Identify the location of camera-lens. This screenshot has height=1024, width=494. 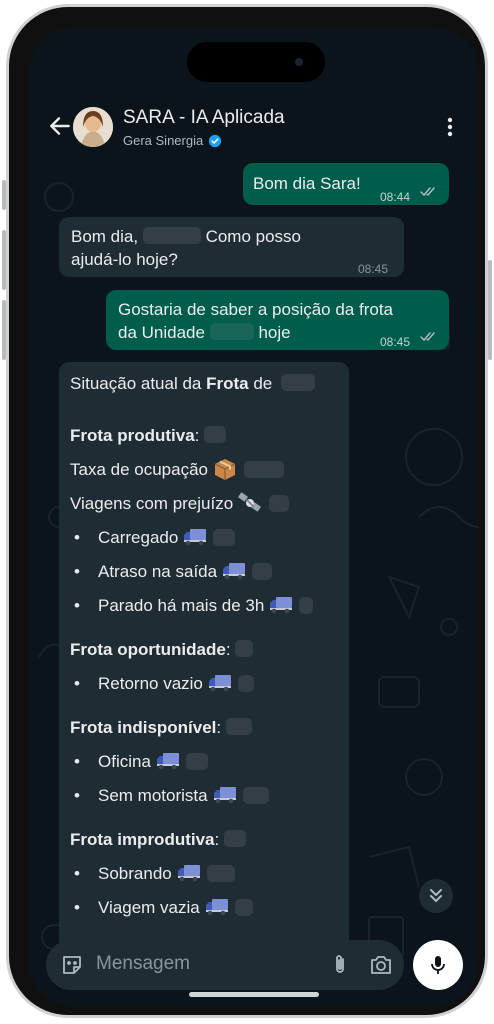
(299, 62).